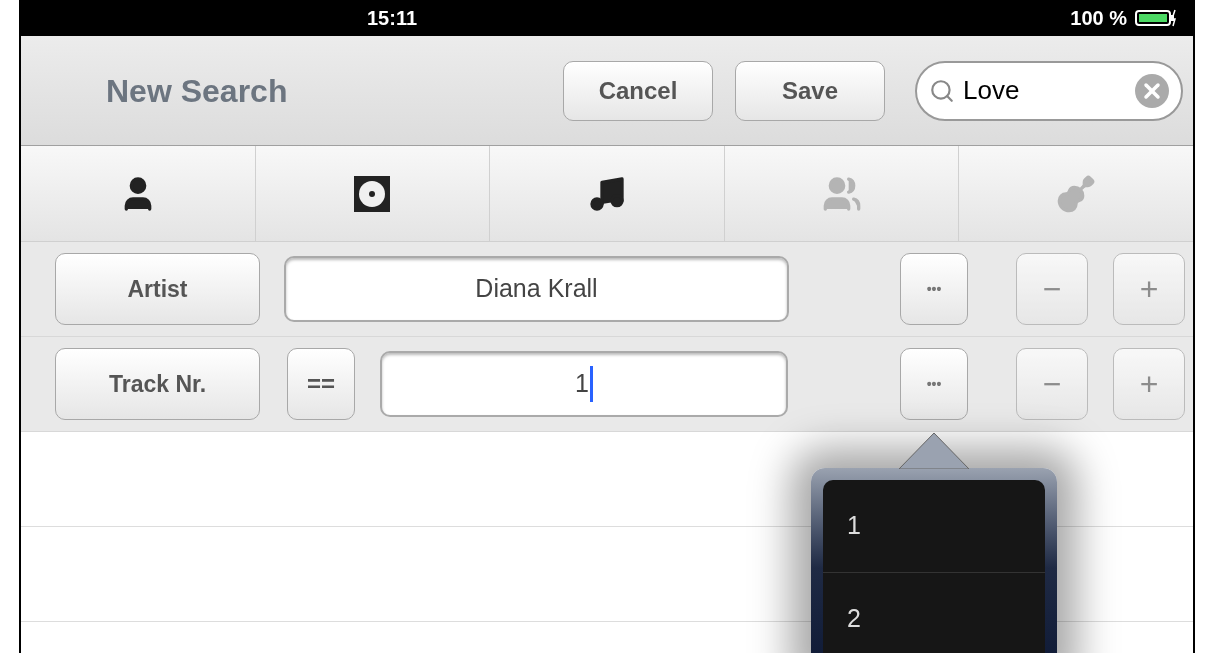  Describe the element at coordinates (1098, 18) in the screenshot. I see `battery-percent: 100 %` at that location.